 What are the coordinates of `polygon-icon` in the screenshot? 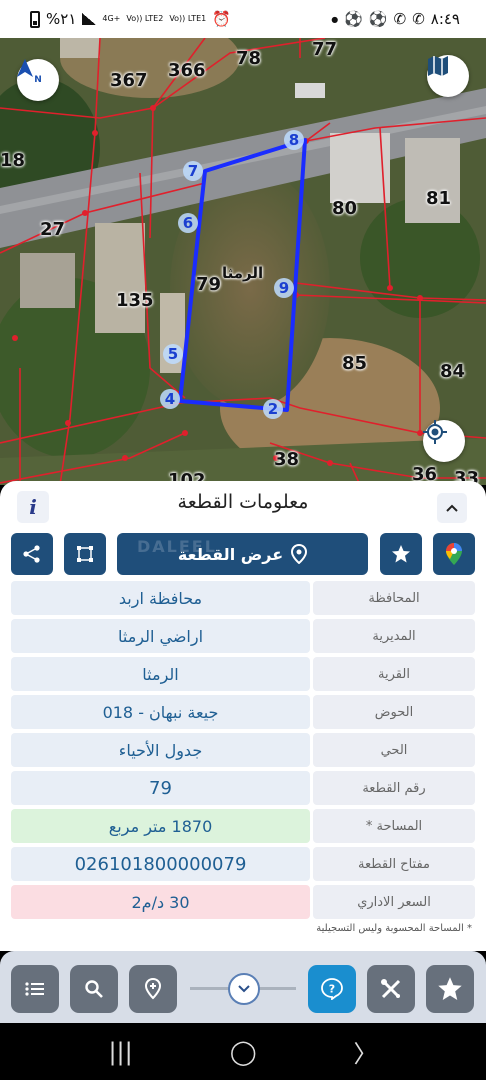 It's located at (85, 554).